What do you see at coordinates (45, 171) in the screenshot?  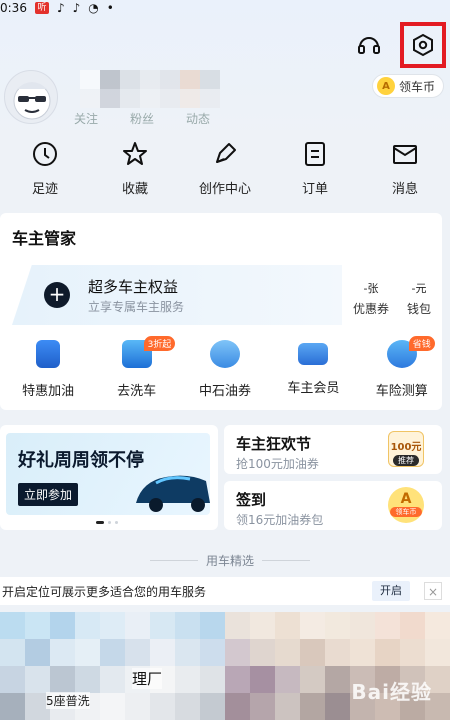 I see `quick-item-footprint: 足迹` at bounding box center [45, 171].